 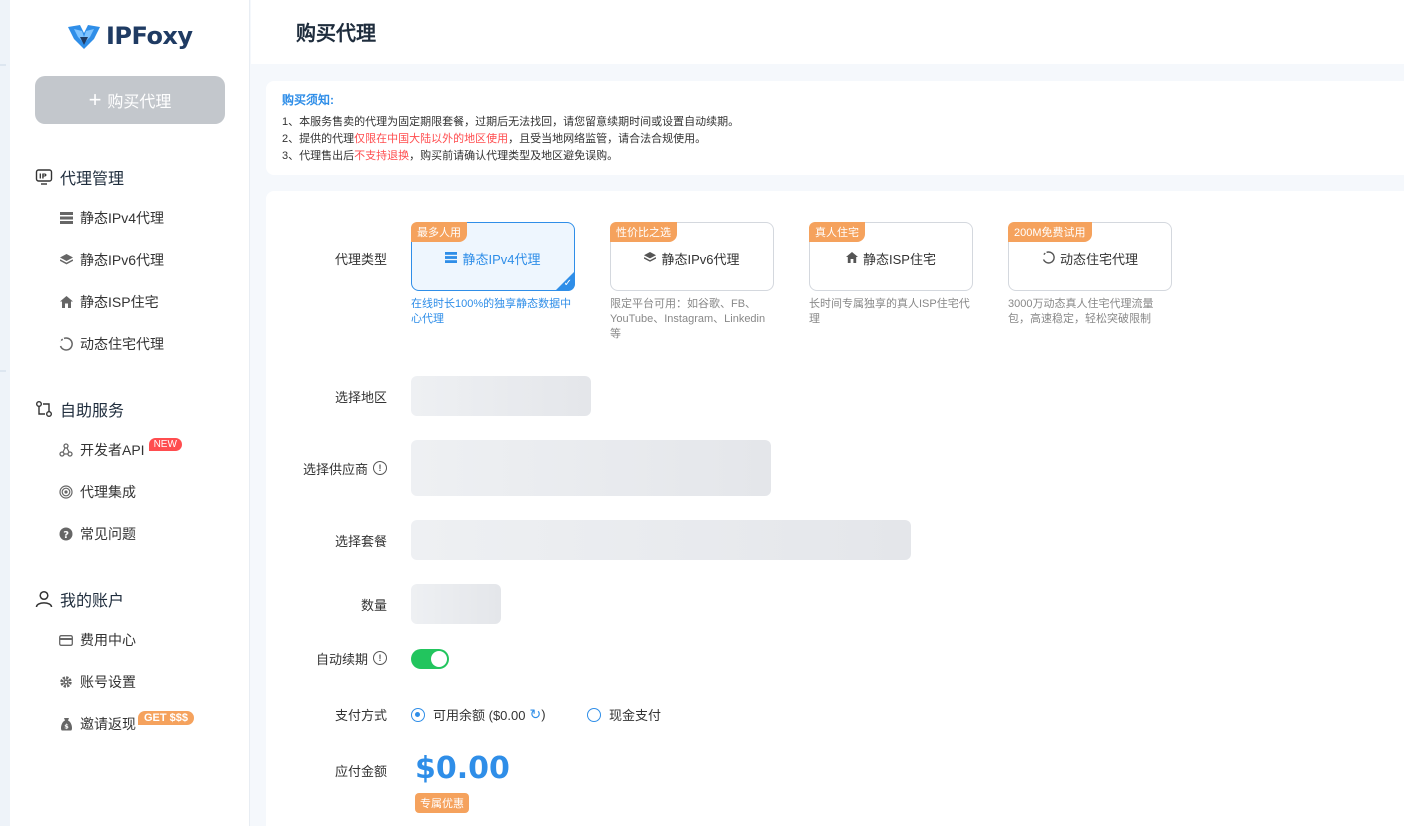 What do you see at coordinates (700, 259) in the screenshot?
I see `proxy-type-name: 静态IPv6代理` at bounding box center [700, 259].